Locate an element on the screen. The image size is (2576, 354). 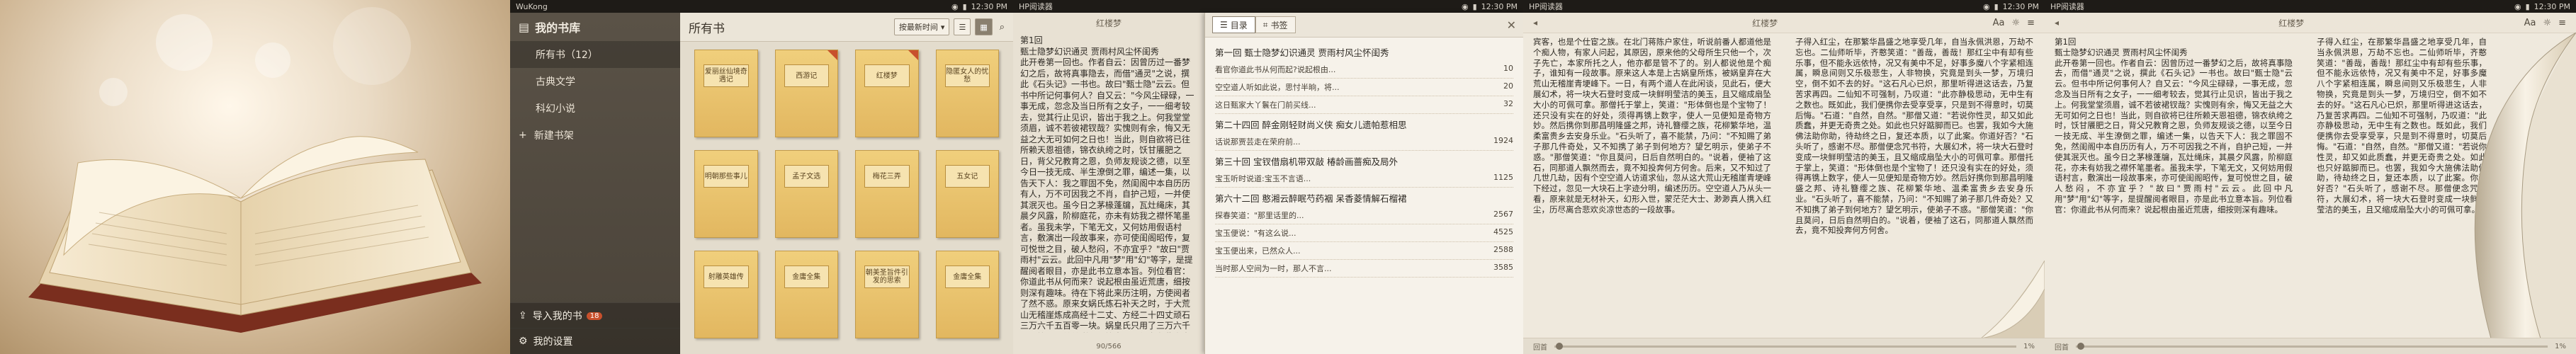
plus-icon: + is located at coordinates (523, 135).